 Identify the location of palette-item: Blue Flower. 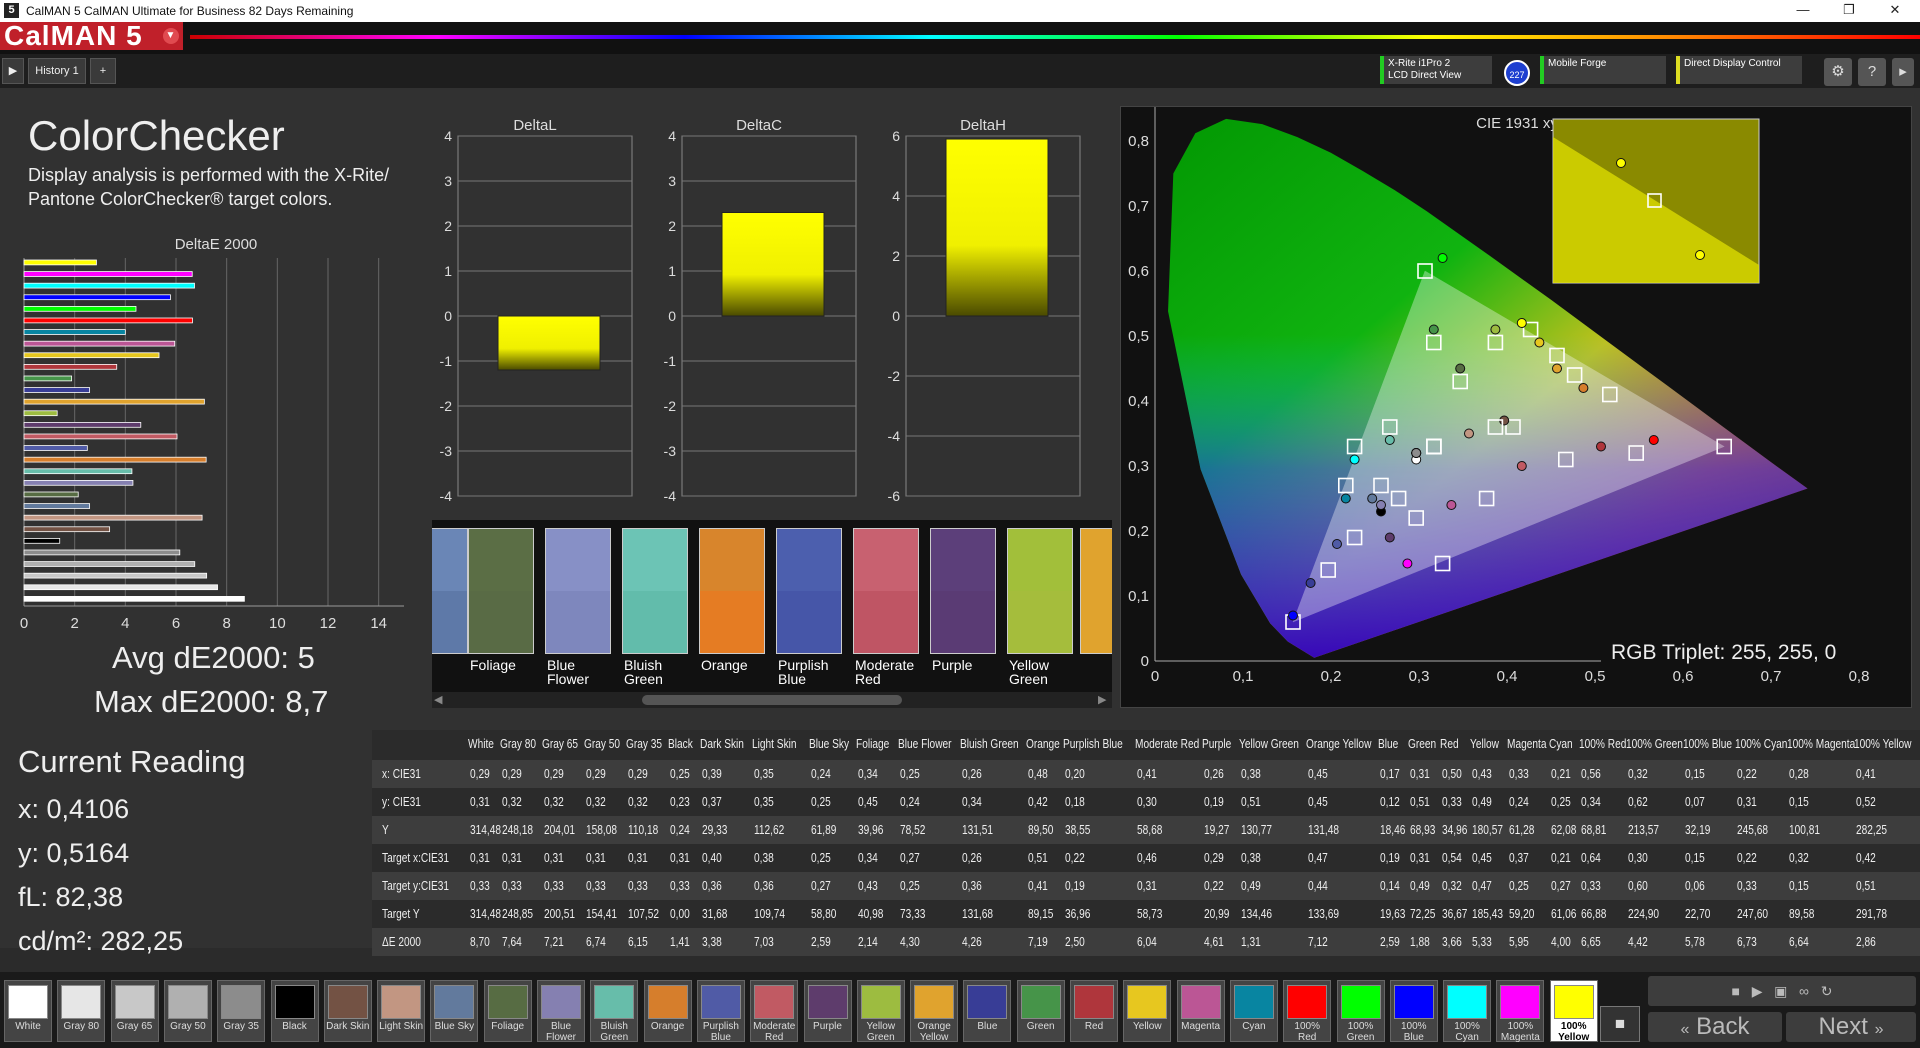
(561, 1011).